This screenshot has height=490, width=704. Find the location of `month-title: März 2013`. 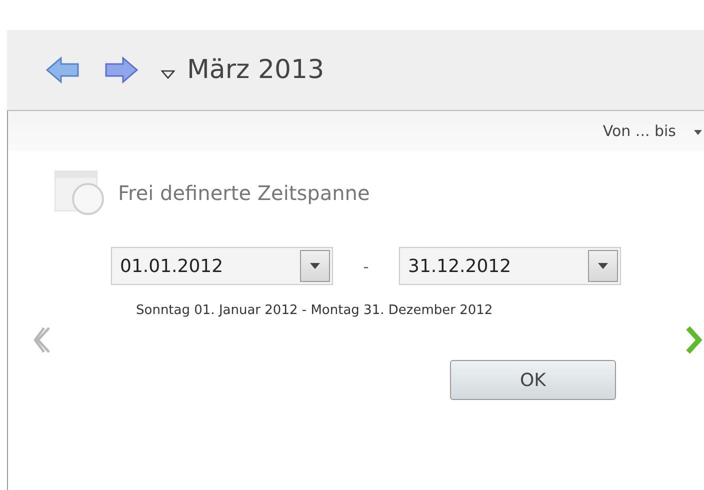

month-title: März 2013 is located at coordinates (255, 70).